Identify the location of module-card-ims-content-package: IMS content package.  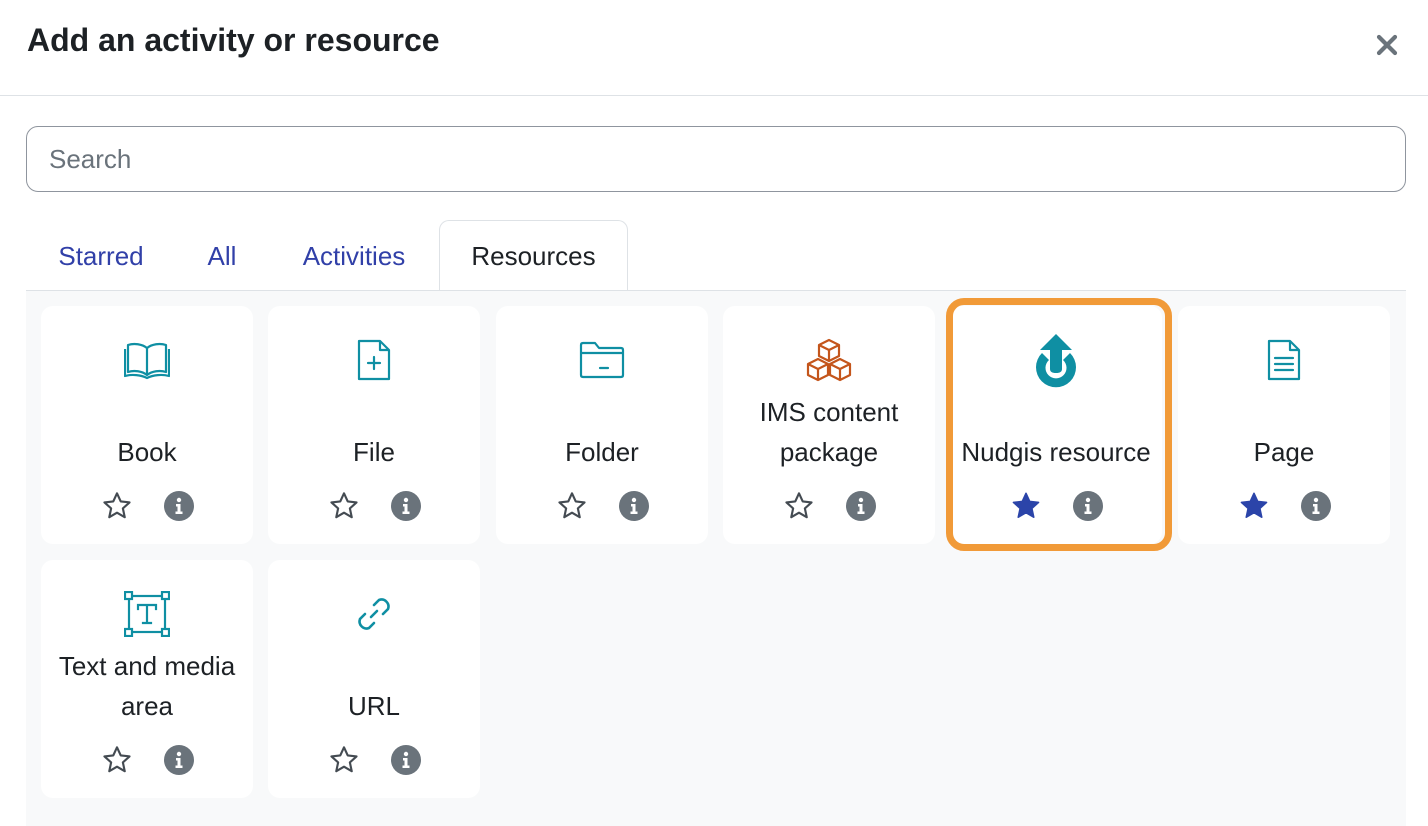
(829, 425).